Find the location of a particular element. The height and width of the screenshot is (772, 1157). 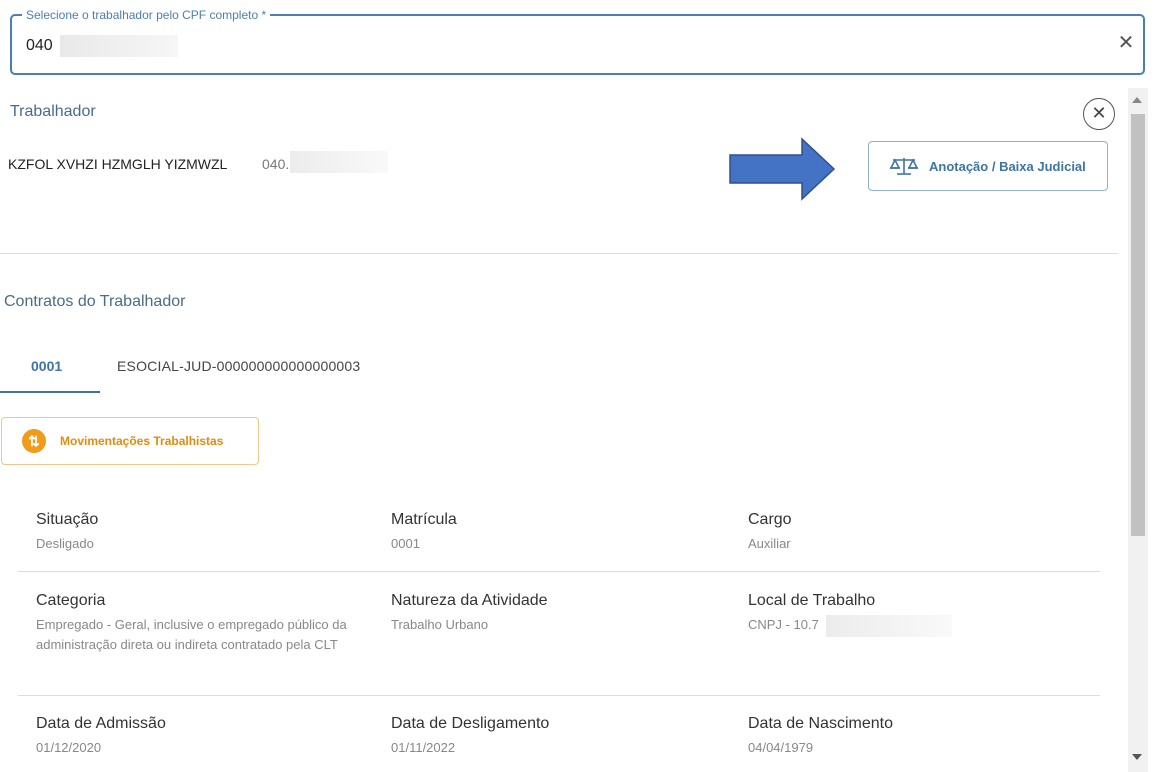

field-label: Categoria is located at coordinates (71, 600).